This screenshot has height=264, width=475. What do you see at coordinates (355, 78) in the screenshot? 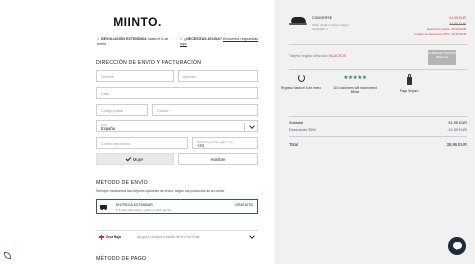
I see `rating-stars-icon: ★★★★★` at bounding box center [355, 78].